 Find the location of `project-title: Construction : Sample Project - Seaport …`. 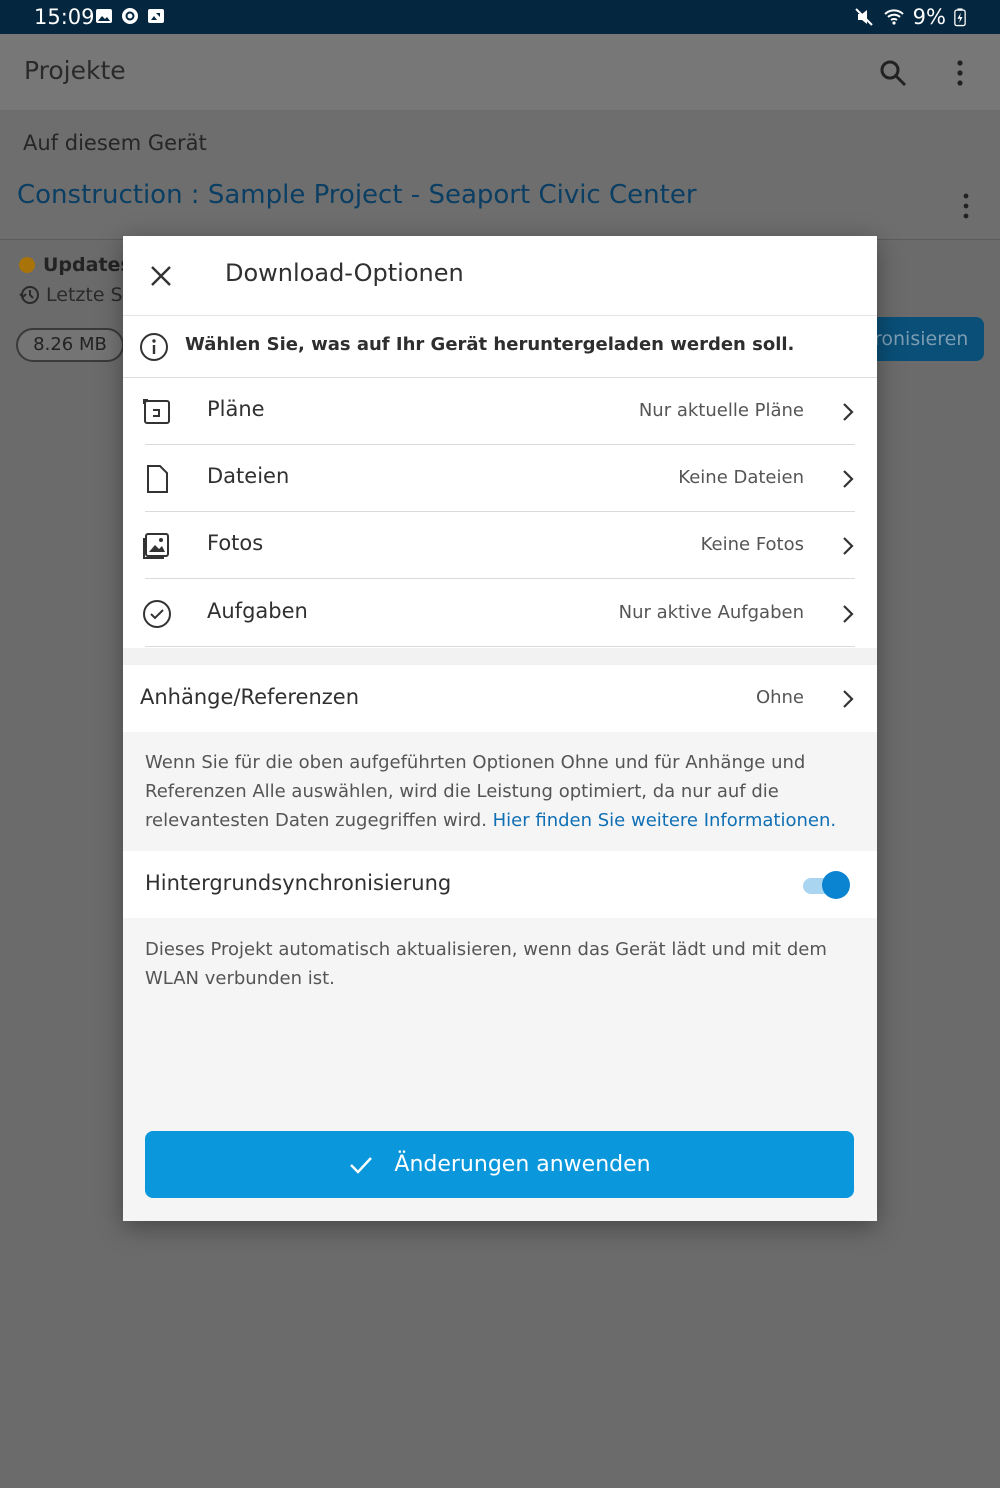

project-title: Construction : Sample Project - Seaport … is located at coordinates (357, 195).